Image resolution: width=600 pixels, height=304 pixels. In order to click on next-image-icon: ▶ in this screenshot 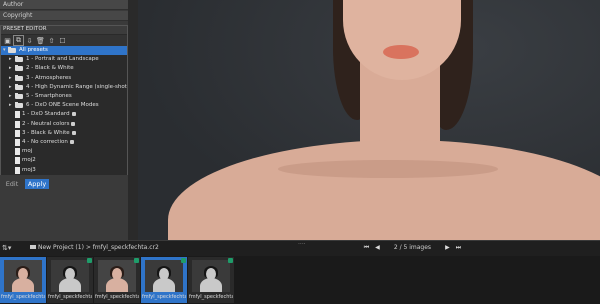, I will do `click(447, 247)`.